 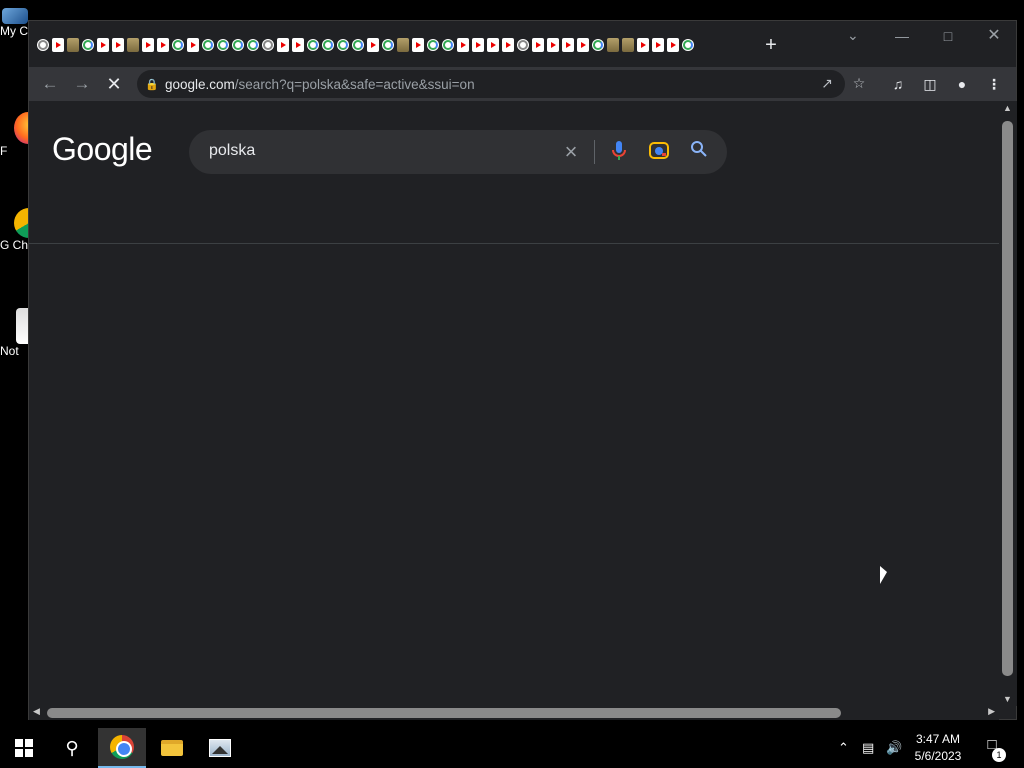 I want to click on tab-search-icon: ⌄, so click(x=853, y=35).